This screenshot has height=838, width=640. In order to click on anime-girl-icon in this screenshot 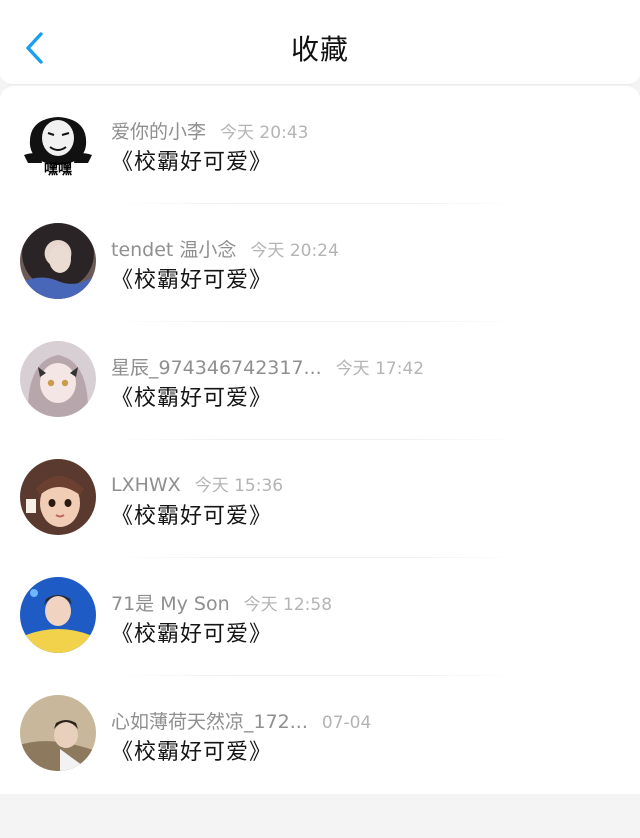, I will do `click(58, 386)`.